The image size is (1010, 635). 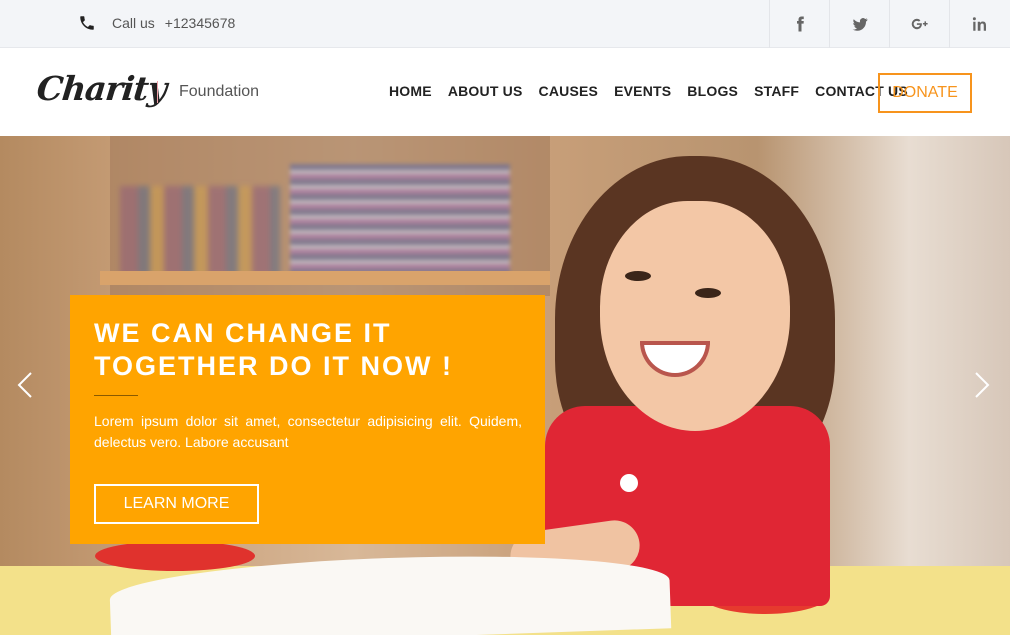 I want to click on phone-contact: Call us +12345678, so click(x=156, y=23).